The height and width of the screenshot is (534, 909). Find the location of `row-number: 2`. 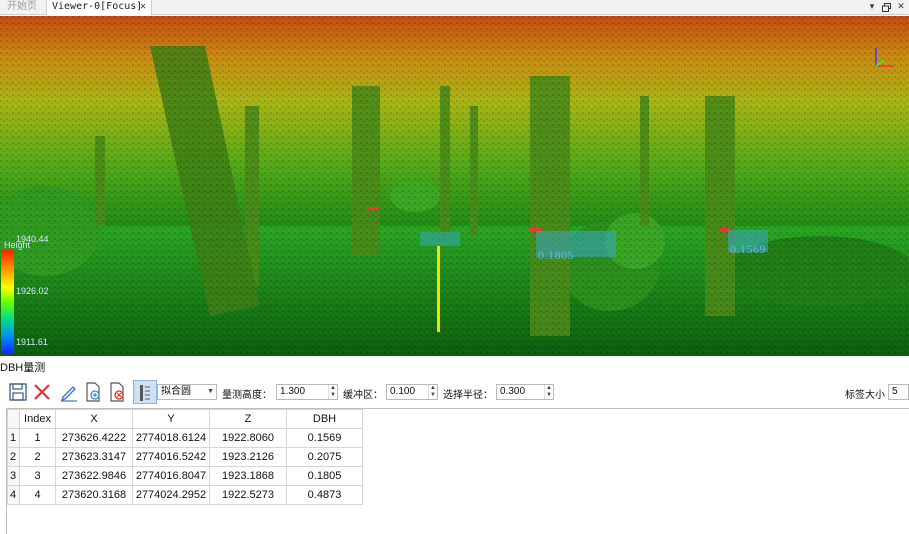

row-number: 2 is located at coordinates (13, 457).